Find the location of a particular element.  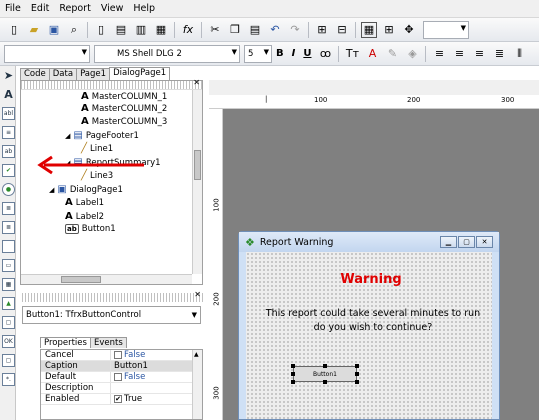

new-dialog-icon: ▤ is located at coordinates (121, 30).